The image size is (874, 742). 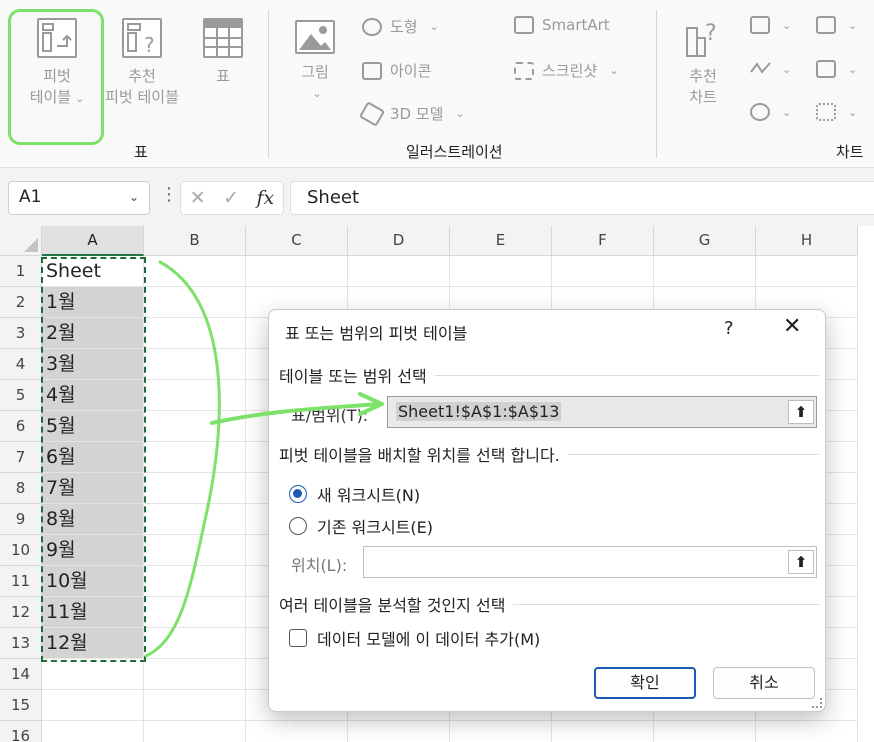 What do you see at coordinates (198, 198) in the screenshot?
I see `cancel-icon: ✕` at bounding box center [198, 198].